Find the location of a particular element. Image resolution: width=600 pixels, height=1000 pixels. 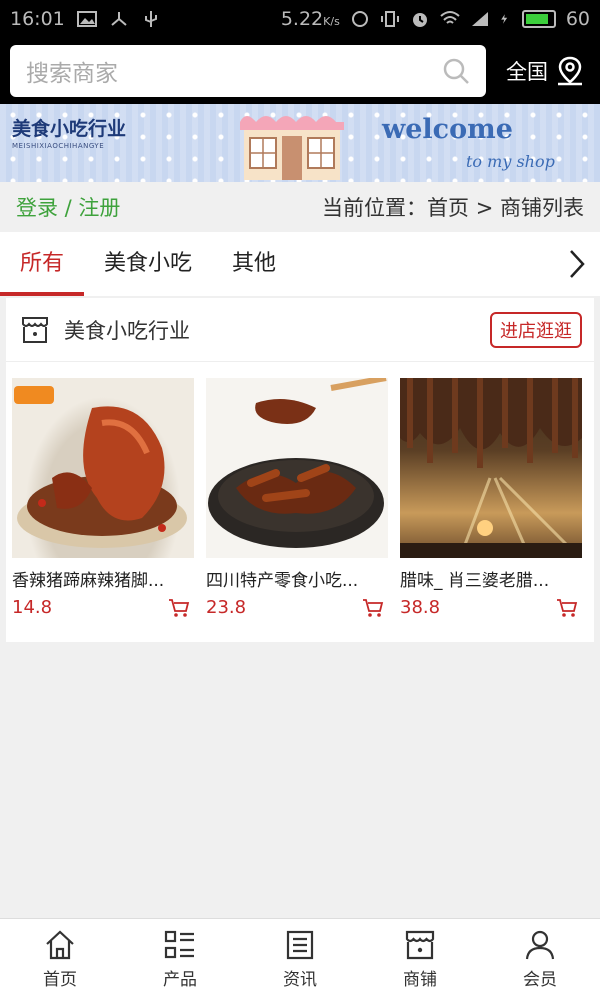

banner-welcome: welcome is located at coordinates (447, 129).